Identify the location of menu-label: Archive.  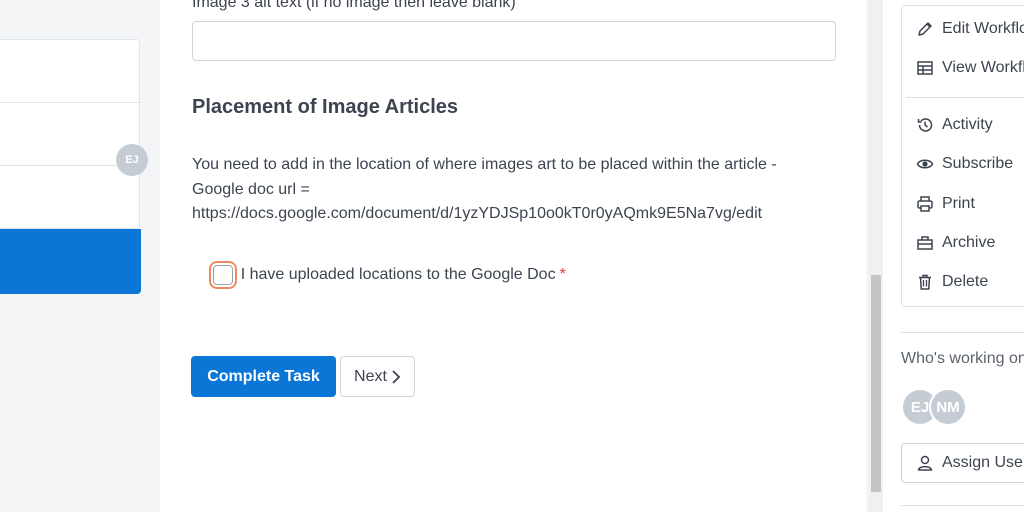
(969, 242).